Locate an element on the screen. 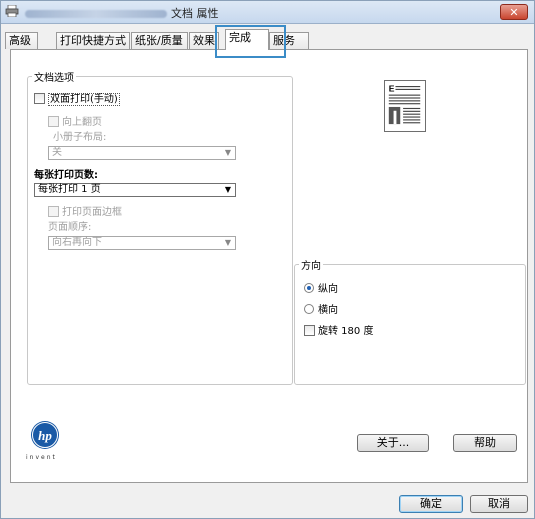  print-page-borders-box is located at coordinates (53, 211).